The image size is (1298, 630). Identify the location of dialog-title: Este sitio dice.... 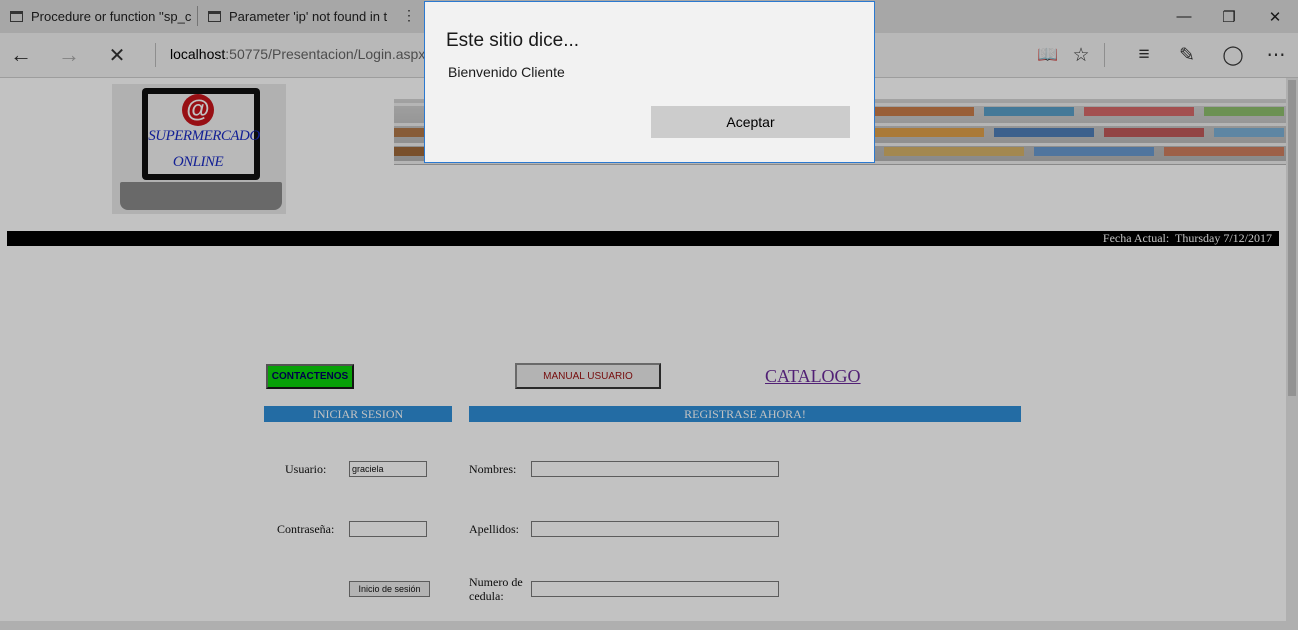
(513, 40).